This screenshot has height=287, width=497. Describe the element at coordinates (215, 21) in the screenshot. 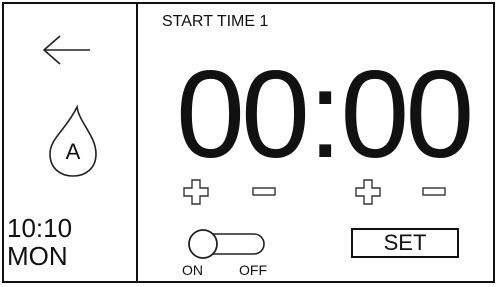

I see `page-title: START TIME 1` at that location.